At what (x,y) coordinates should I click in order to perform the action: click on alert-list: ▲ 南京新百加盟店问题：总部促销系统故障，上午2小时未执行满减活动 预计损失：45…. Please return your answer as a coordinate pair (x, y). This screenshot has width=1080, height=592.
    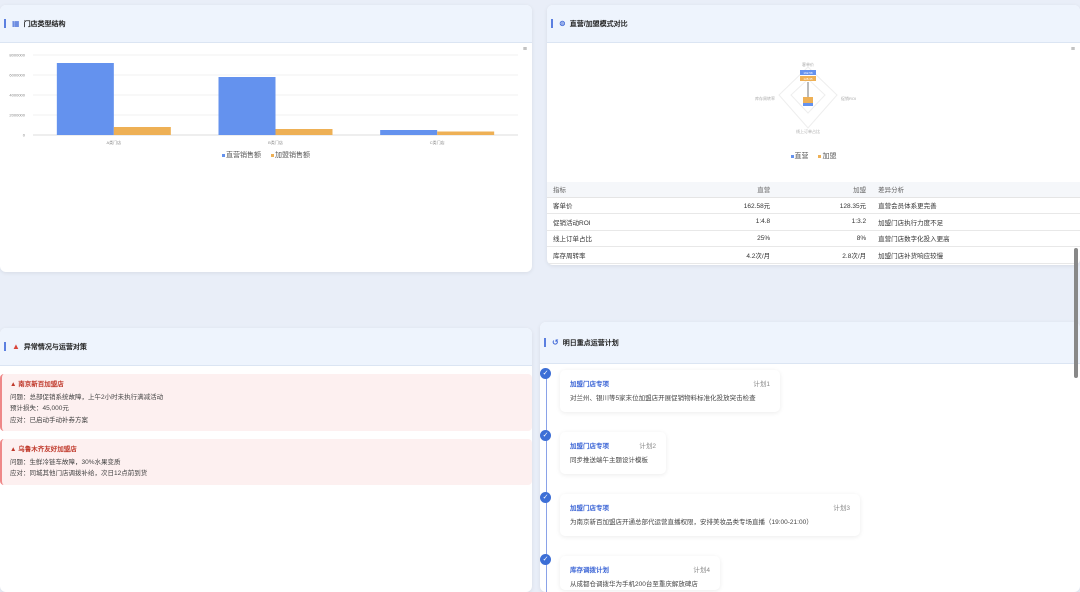
    Looking at the image, I should click on (266, 429).